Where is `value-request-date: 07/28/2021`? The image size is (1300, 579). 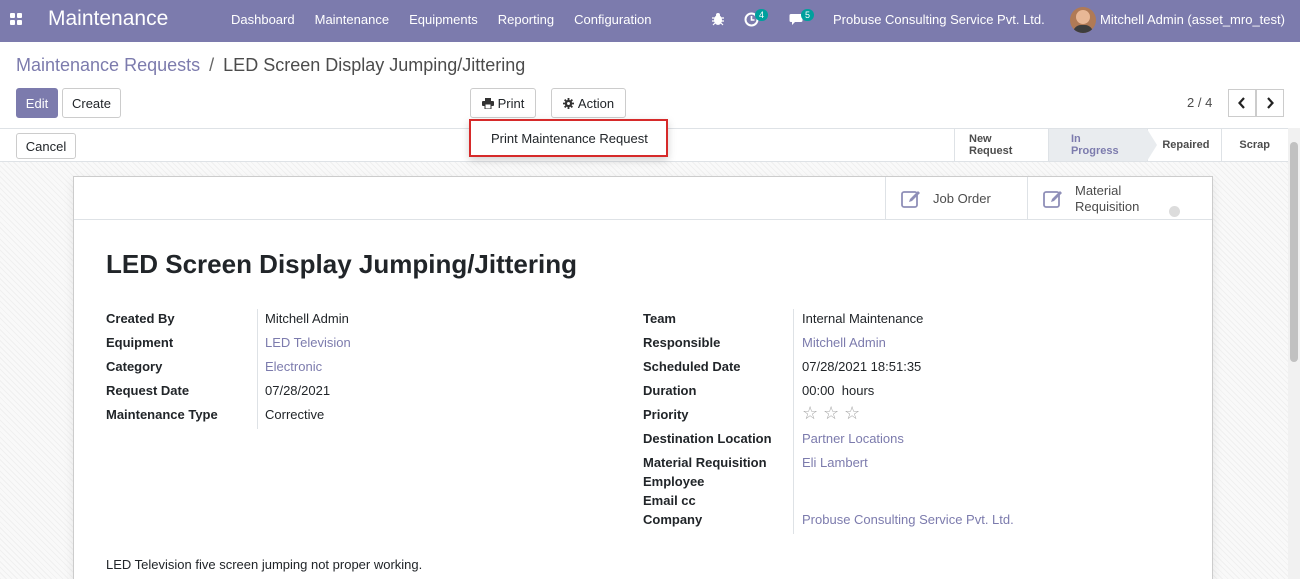
value-request-date: 07/28/2021 is located at coordinates (298, 390).